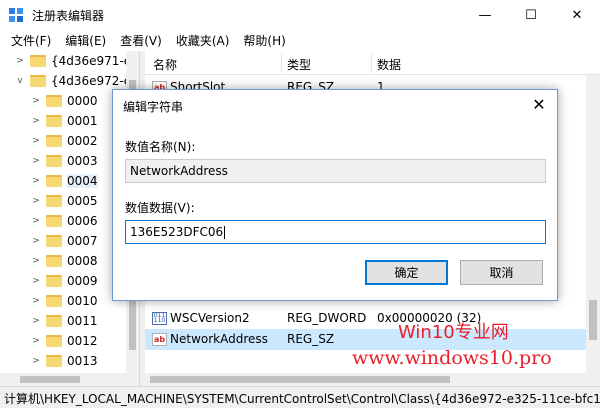 The image size is (600, 408). Describe the element at coordinates (63, 221) in the screenshot. I see `tree-item: > 0006` at that location.